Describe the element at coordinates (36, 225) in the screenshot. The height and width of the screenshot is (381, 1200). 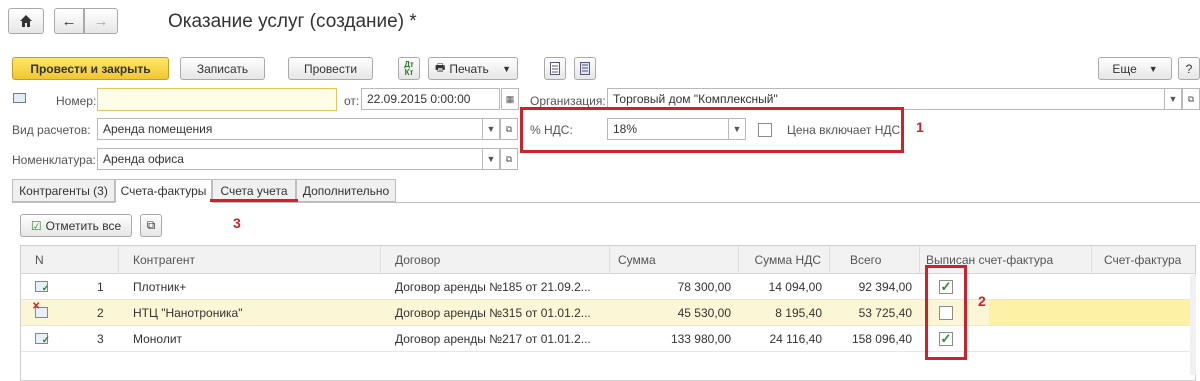
I see `check-list-icon: ☑` at that location.